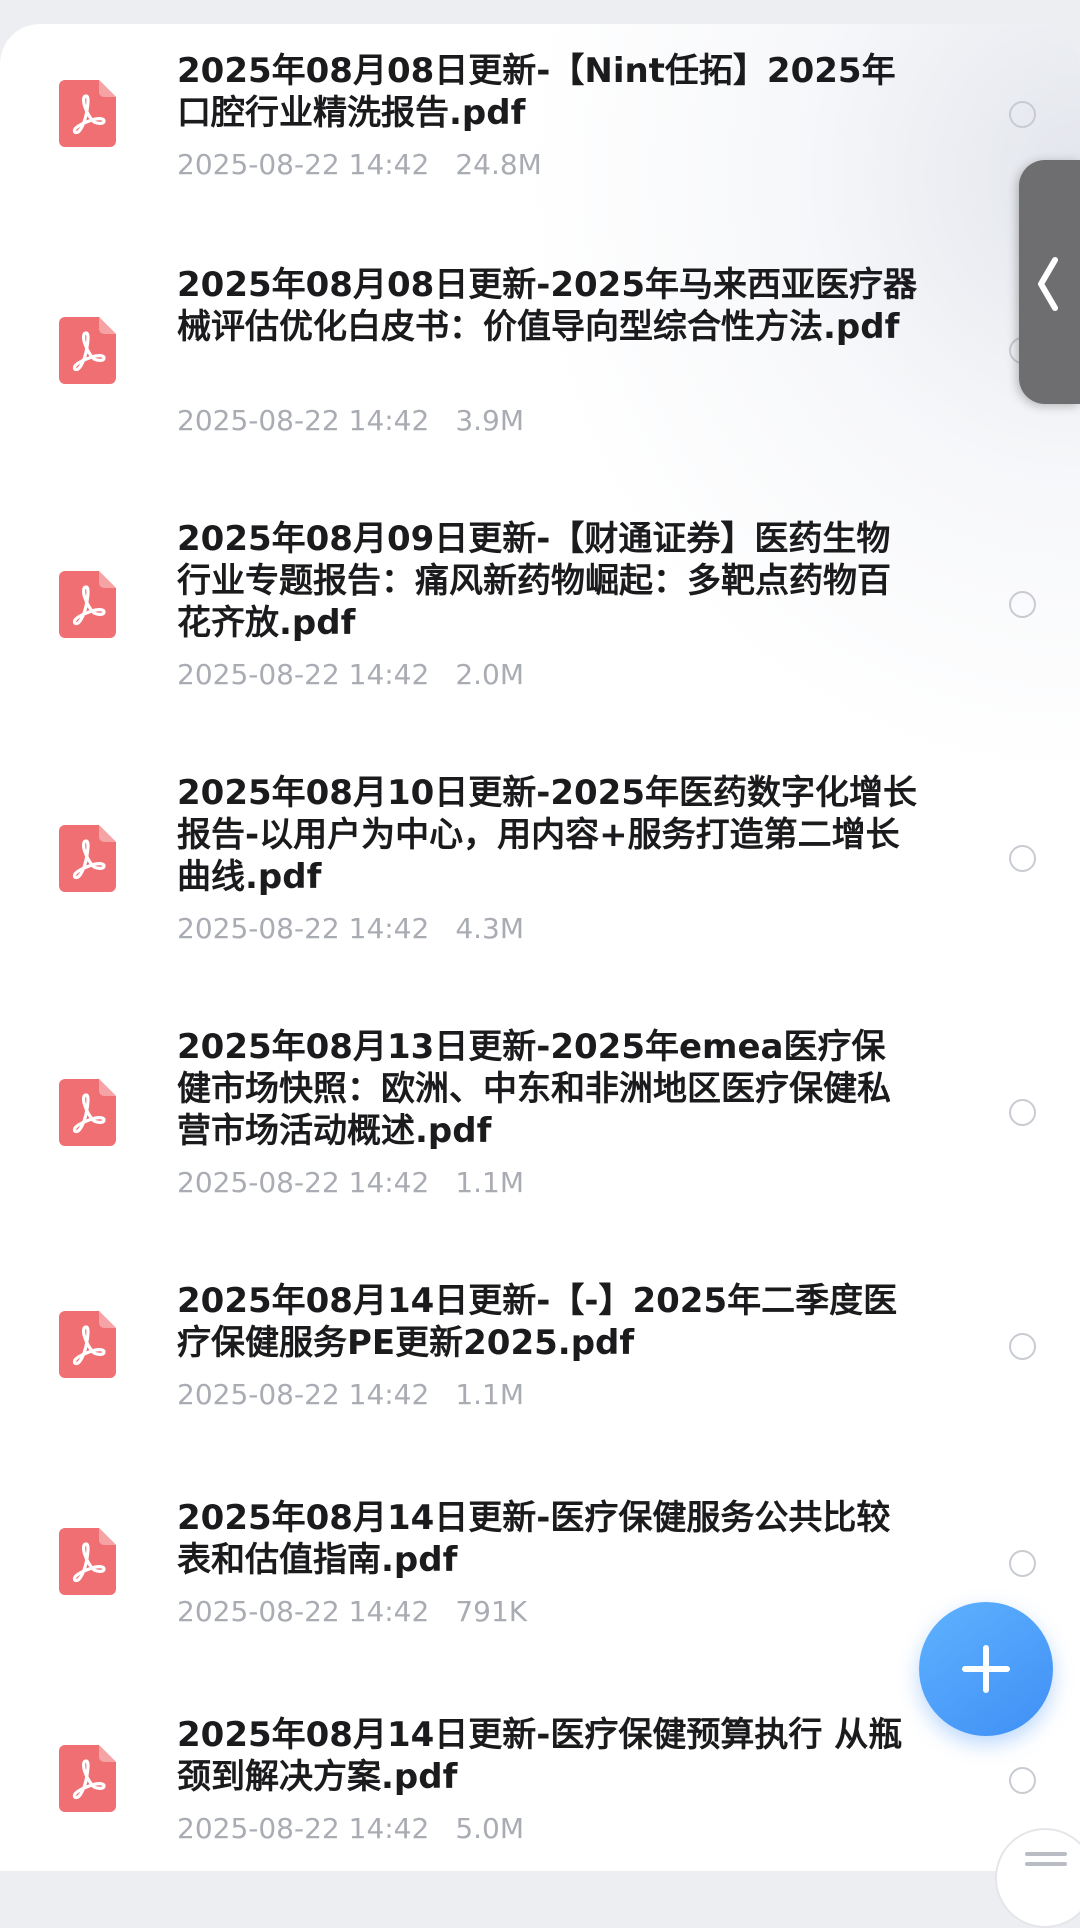  I want to click on file-meta: 2025-08-22 14:42 24.8M, so click(359, 165).